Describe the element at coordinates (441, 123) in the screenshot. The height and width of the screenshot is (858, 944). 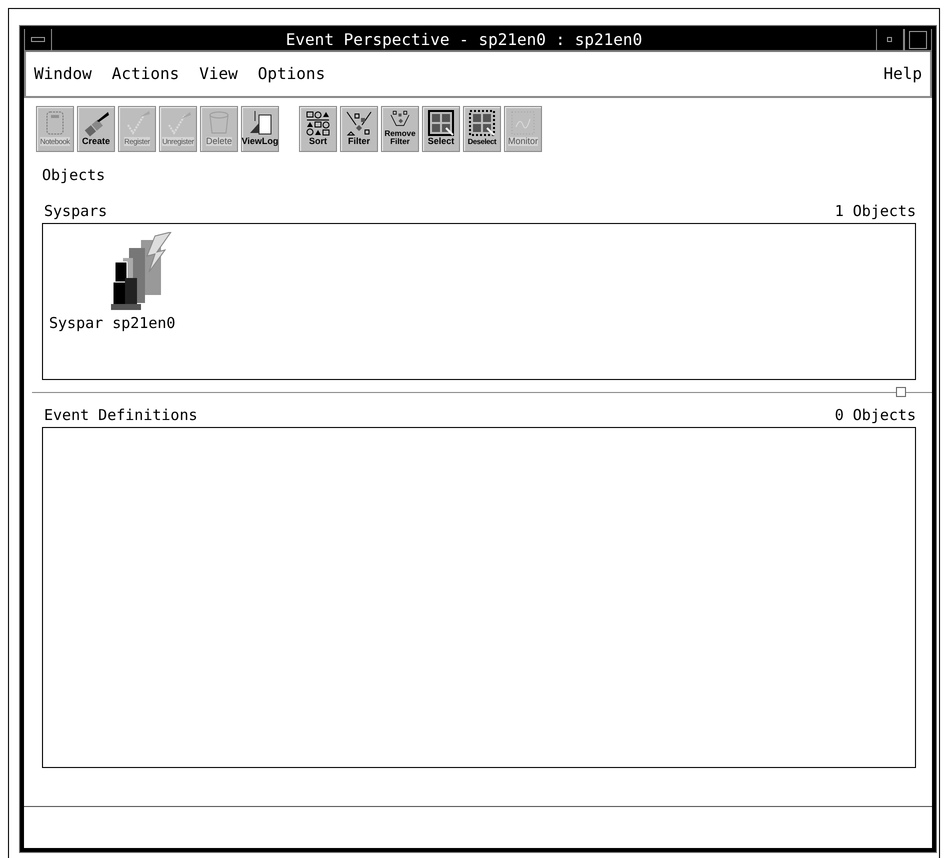
I see `select-grid-icon` at that location.